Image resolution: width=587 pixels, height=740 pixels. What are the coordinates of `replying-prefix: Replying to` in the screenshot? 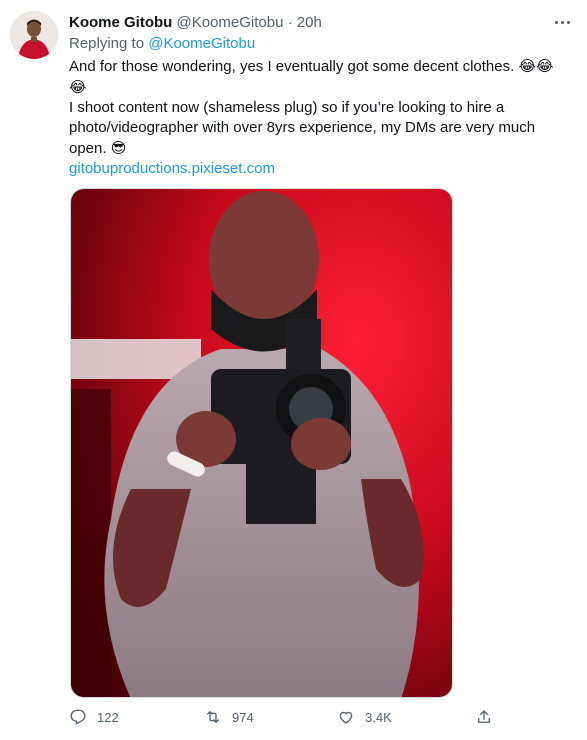 It's located at (107, 43).